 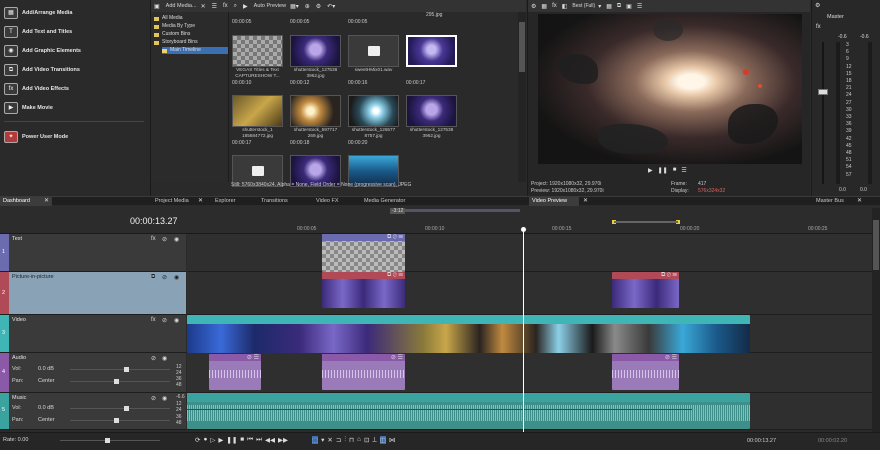 What do you see at coordinates (28, 108) in the screenshot?
I see `make-movie-button: ▶ Make Movie` at bounding box center [28, 108].